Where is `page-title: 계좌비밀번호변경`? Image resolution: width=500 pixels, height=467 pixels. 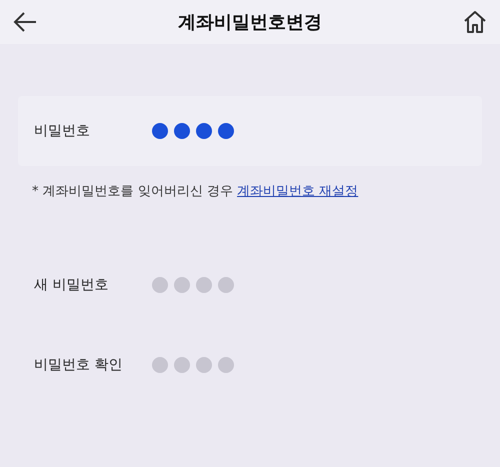 page-title: 계좌비밀번호변경 is located at coordinates (250, 22).